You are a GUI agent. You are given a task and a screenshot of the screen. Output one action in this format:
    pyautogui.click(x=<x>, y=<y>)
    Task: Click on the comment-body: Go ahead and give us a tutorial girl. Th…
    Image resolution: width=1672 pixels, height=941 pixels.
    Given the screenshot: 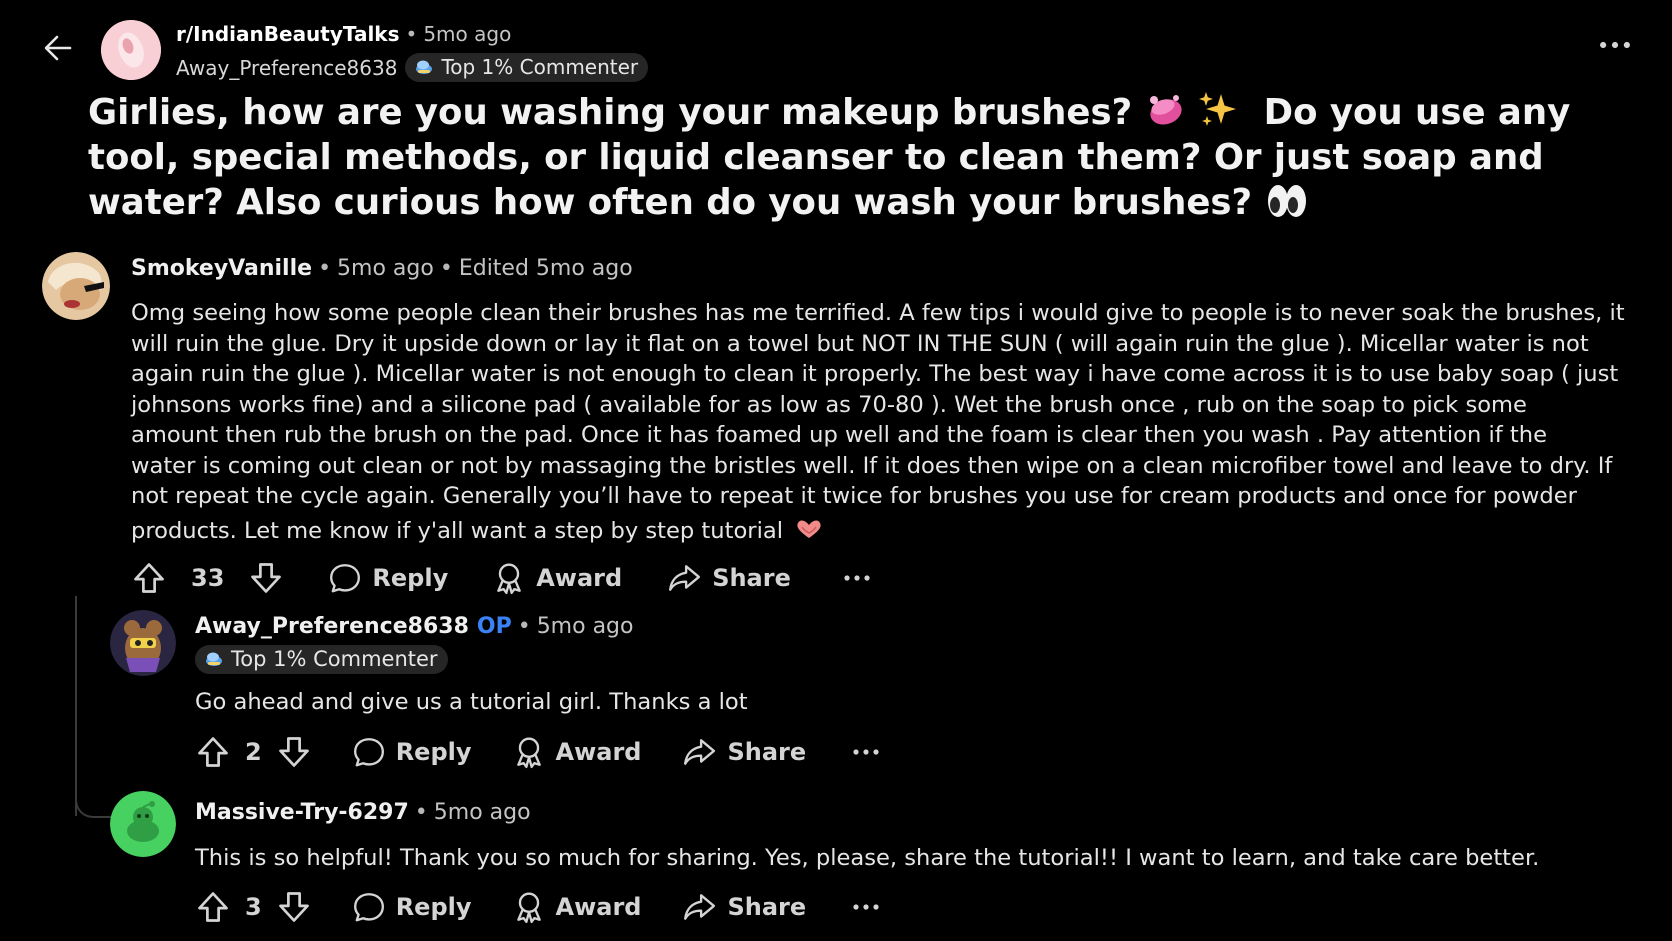 What is the action you would take?
    pyautogui.click(x=471, y=702)
    